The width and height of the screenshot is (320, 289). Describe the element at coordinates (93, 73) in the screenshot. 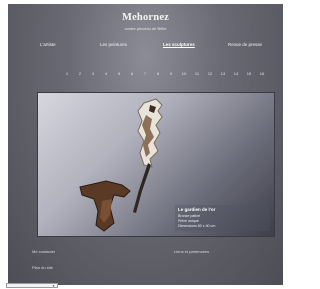

I see `pager-item: 3` at that location.